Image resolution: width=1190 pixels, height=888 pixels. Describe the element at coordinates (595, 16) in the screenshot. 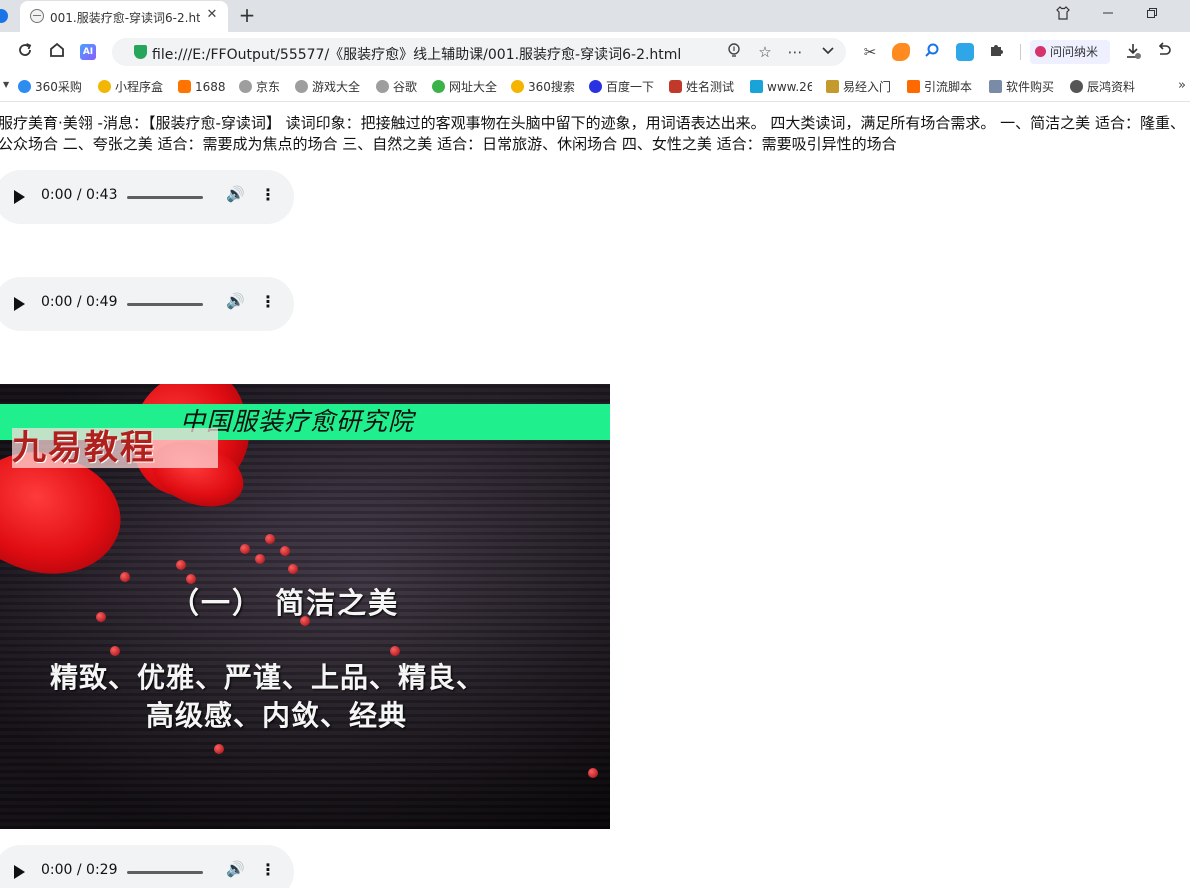

I see `tab-strip: 001.服装疗愈-穿读词6-2.htm ✕ +` at that location.